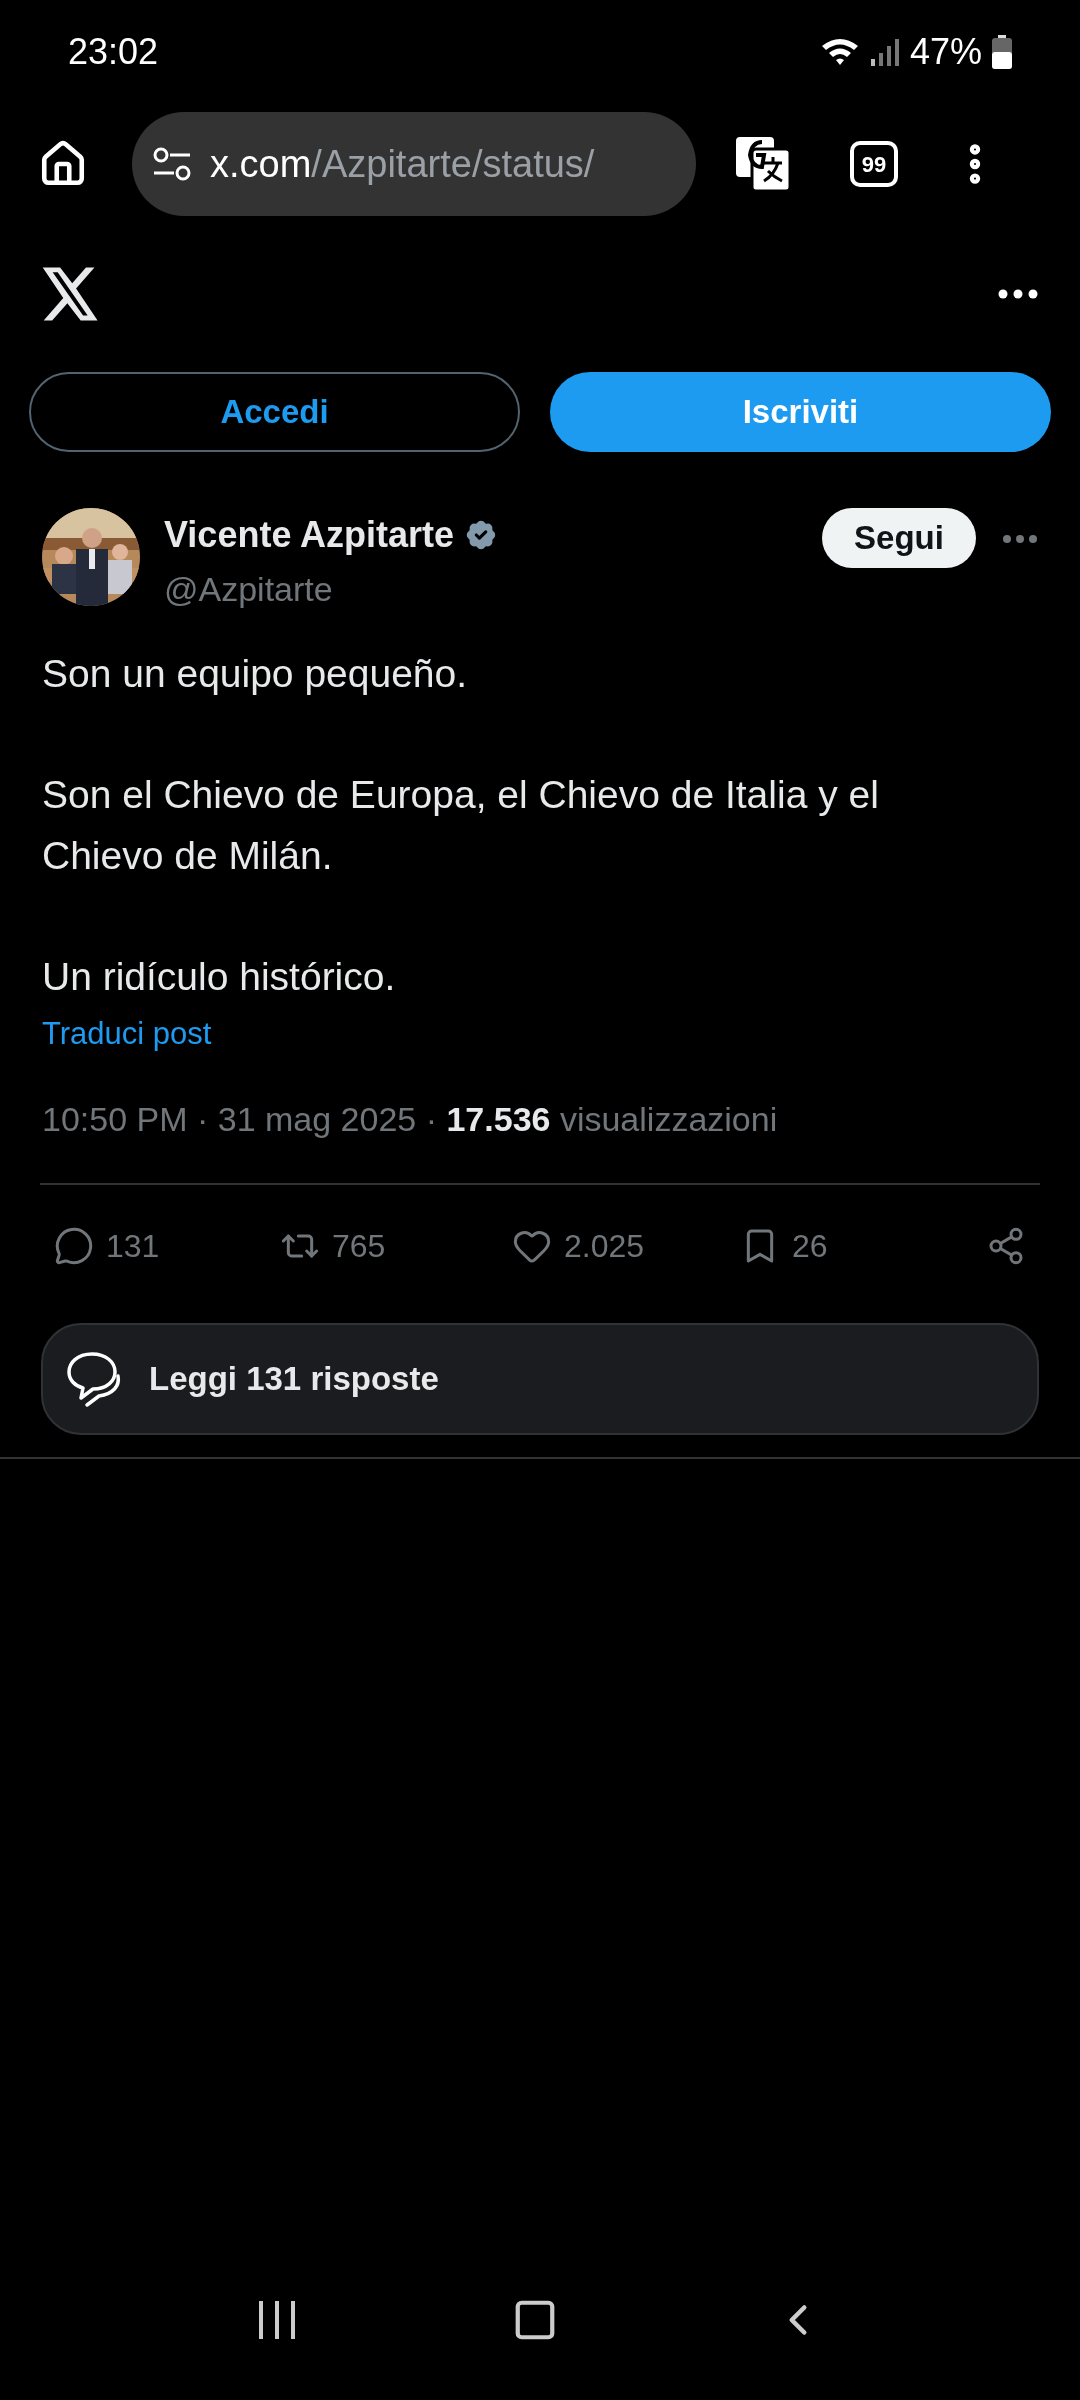 The height and width of the screenshot is (2400, 1080). Describe the element at coordinates (113, 52) in the screenshot. I see `clock: 23:02` at that location.